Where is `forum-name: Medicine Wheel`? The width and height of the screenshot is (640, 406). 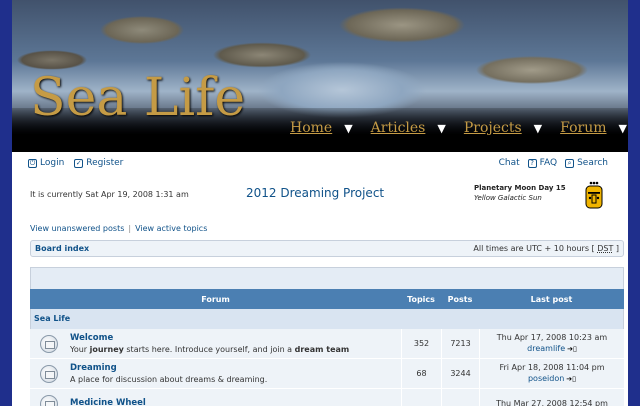
forum-name: Medicine Wheel is located at coordinates (108, 402).